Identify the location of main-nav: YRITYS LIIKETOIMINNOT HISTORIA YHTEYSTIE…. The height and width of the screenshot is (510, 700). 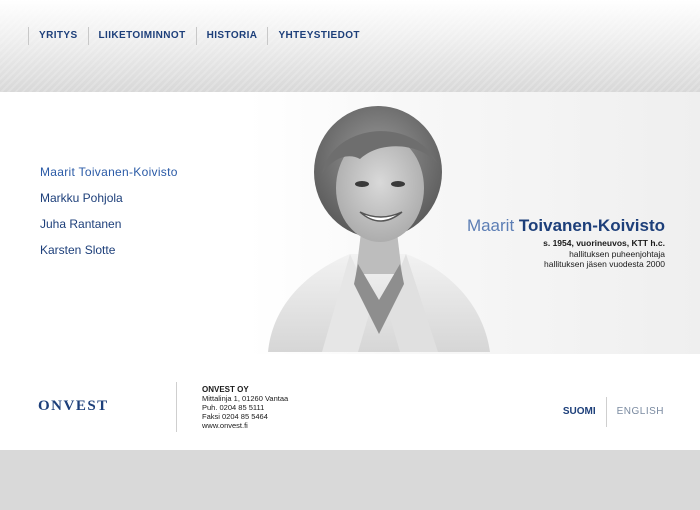
(199, 36).